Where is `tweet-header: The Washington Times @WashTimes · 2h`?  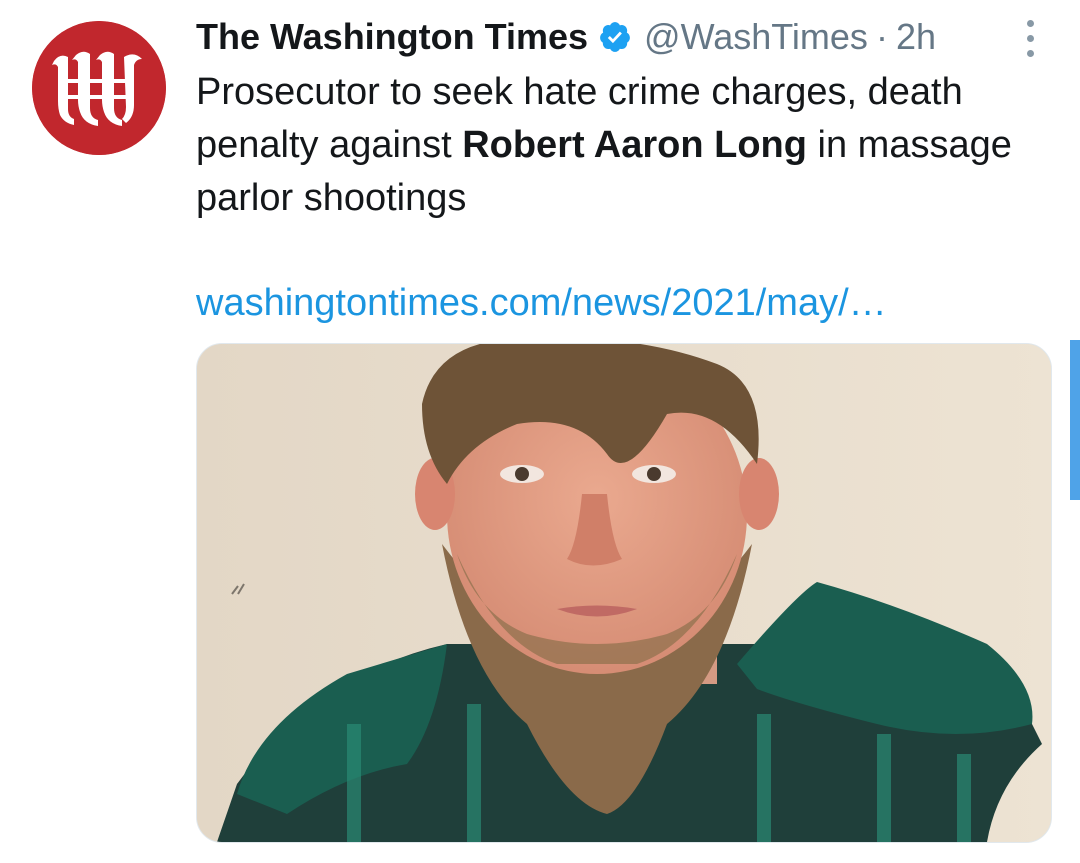
tweet-header: The Washington Times @WashTimes · 2h is located at coordinates (566, 37).